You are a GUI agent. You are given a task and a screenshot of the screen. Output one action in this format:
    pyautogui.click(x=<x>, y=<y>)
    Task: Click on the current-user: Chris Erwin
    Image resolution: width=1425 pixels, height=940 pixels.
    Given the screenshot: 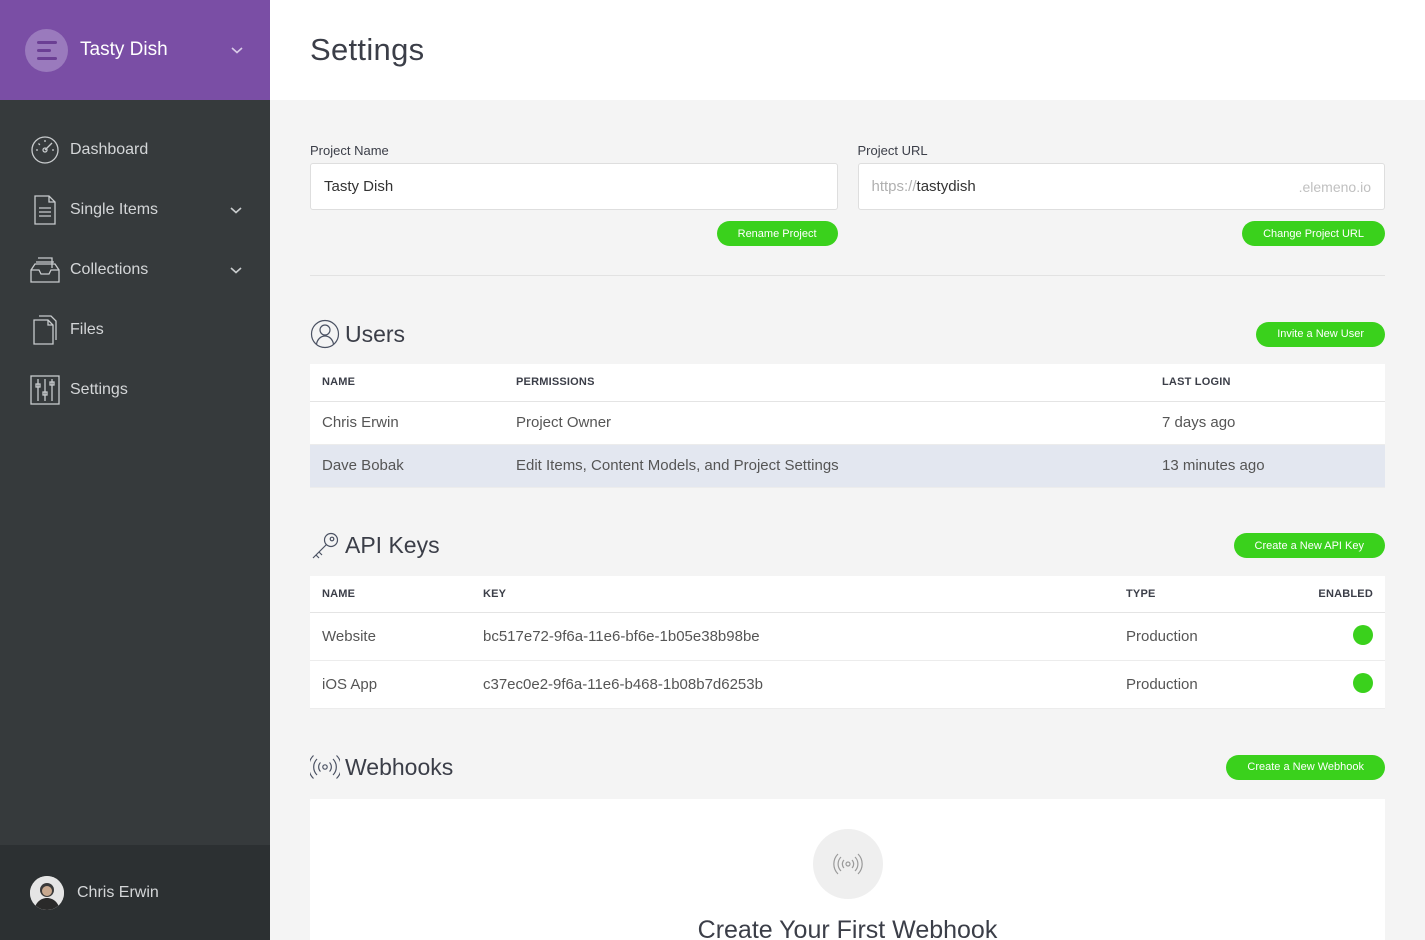 What is the action you would take?
    pyautogui.click(x=135, y=892)
    